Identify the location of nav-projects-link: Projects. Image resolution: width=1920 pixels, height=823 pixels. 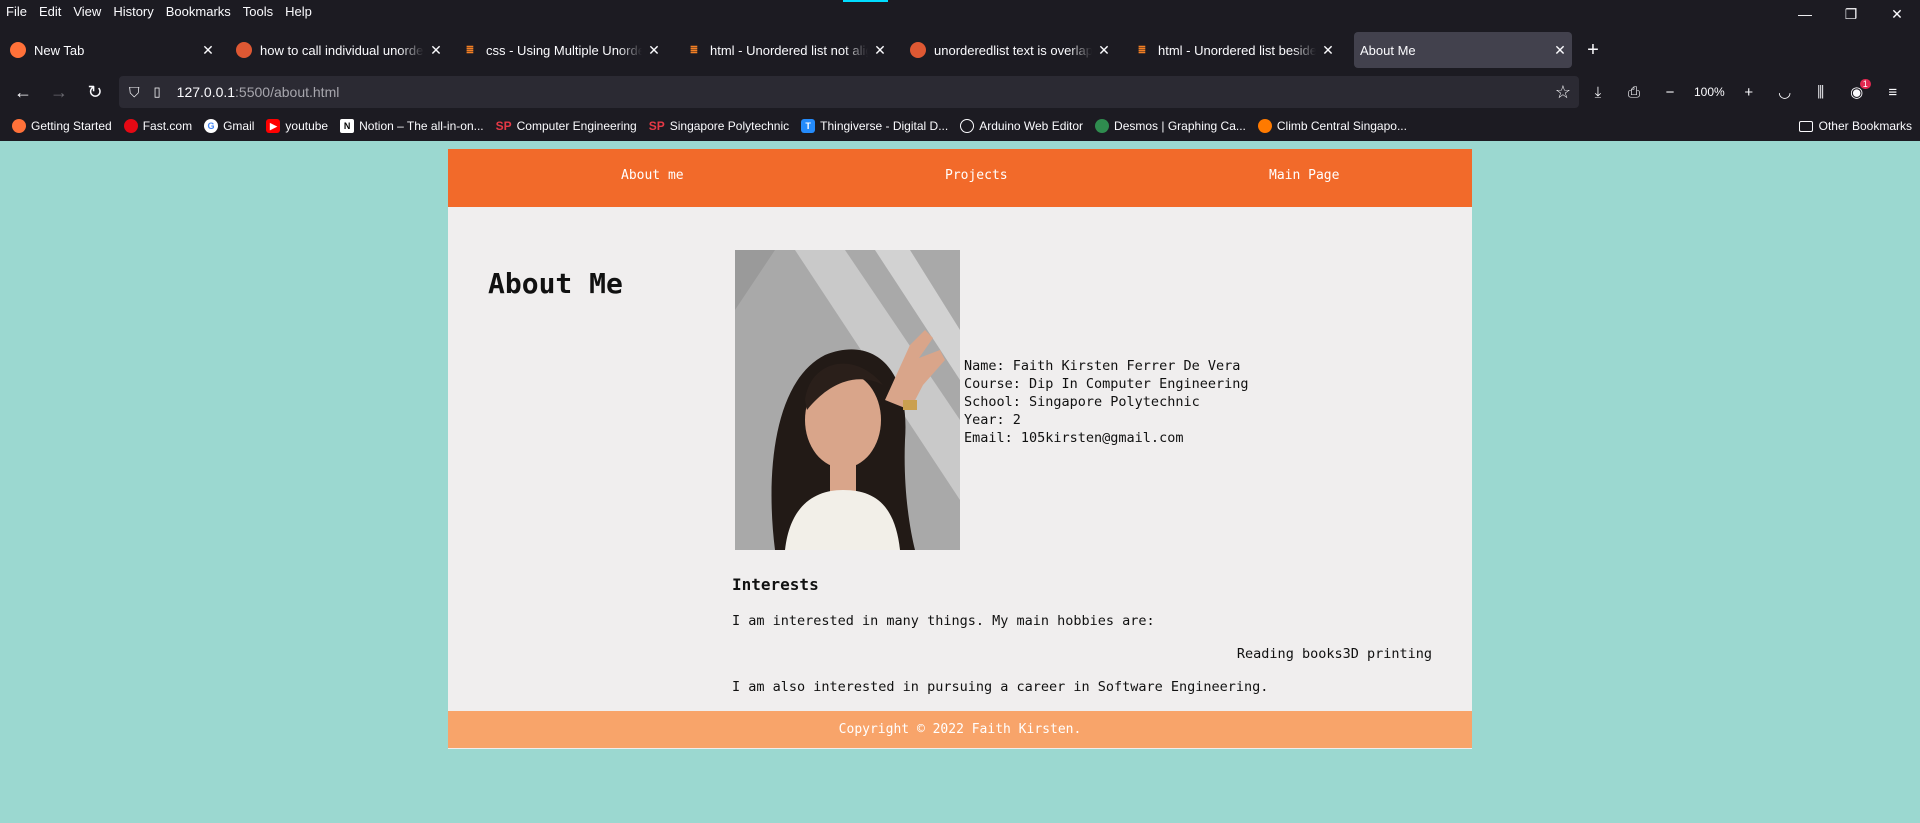
(976, 175).